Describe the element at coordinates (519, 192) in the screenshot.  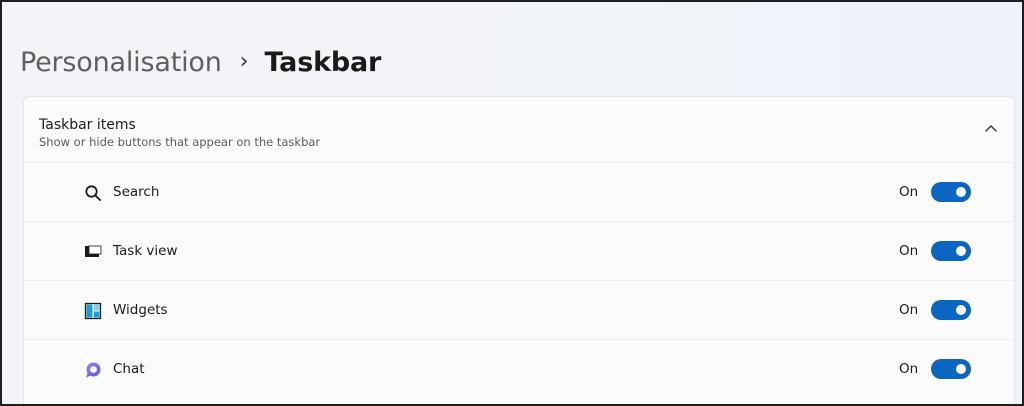
I see `list-item-search: Search On` at that location.